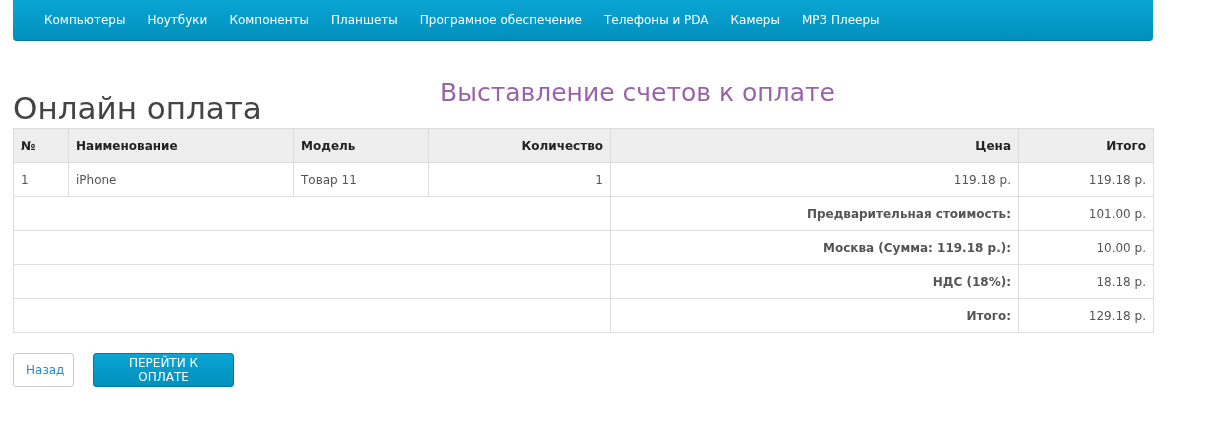  What do you see at coordinates (1086, 315) in the screenshot?
I see `total-value: 129.18 р.` at bounding box center [1086, 315].